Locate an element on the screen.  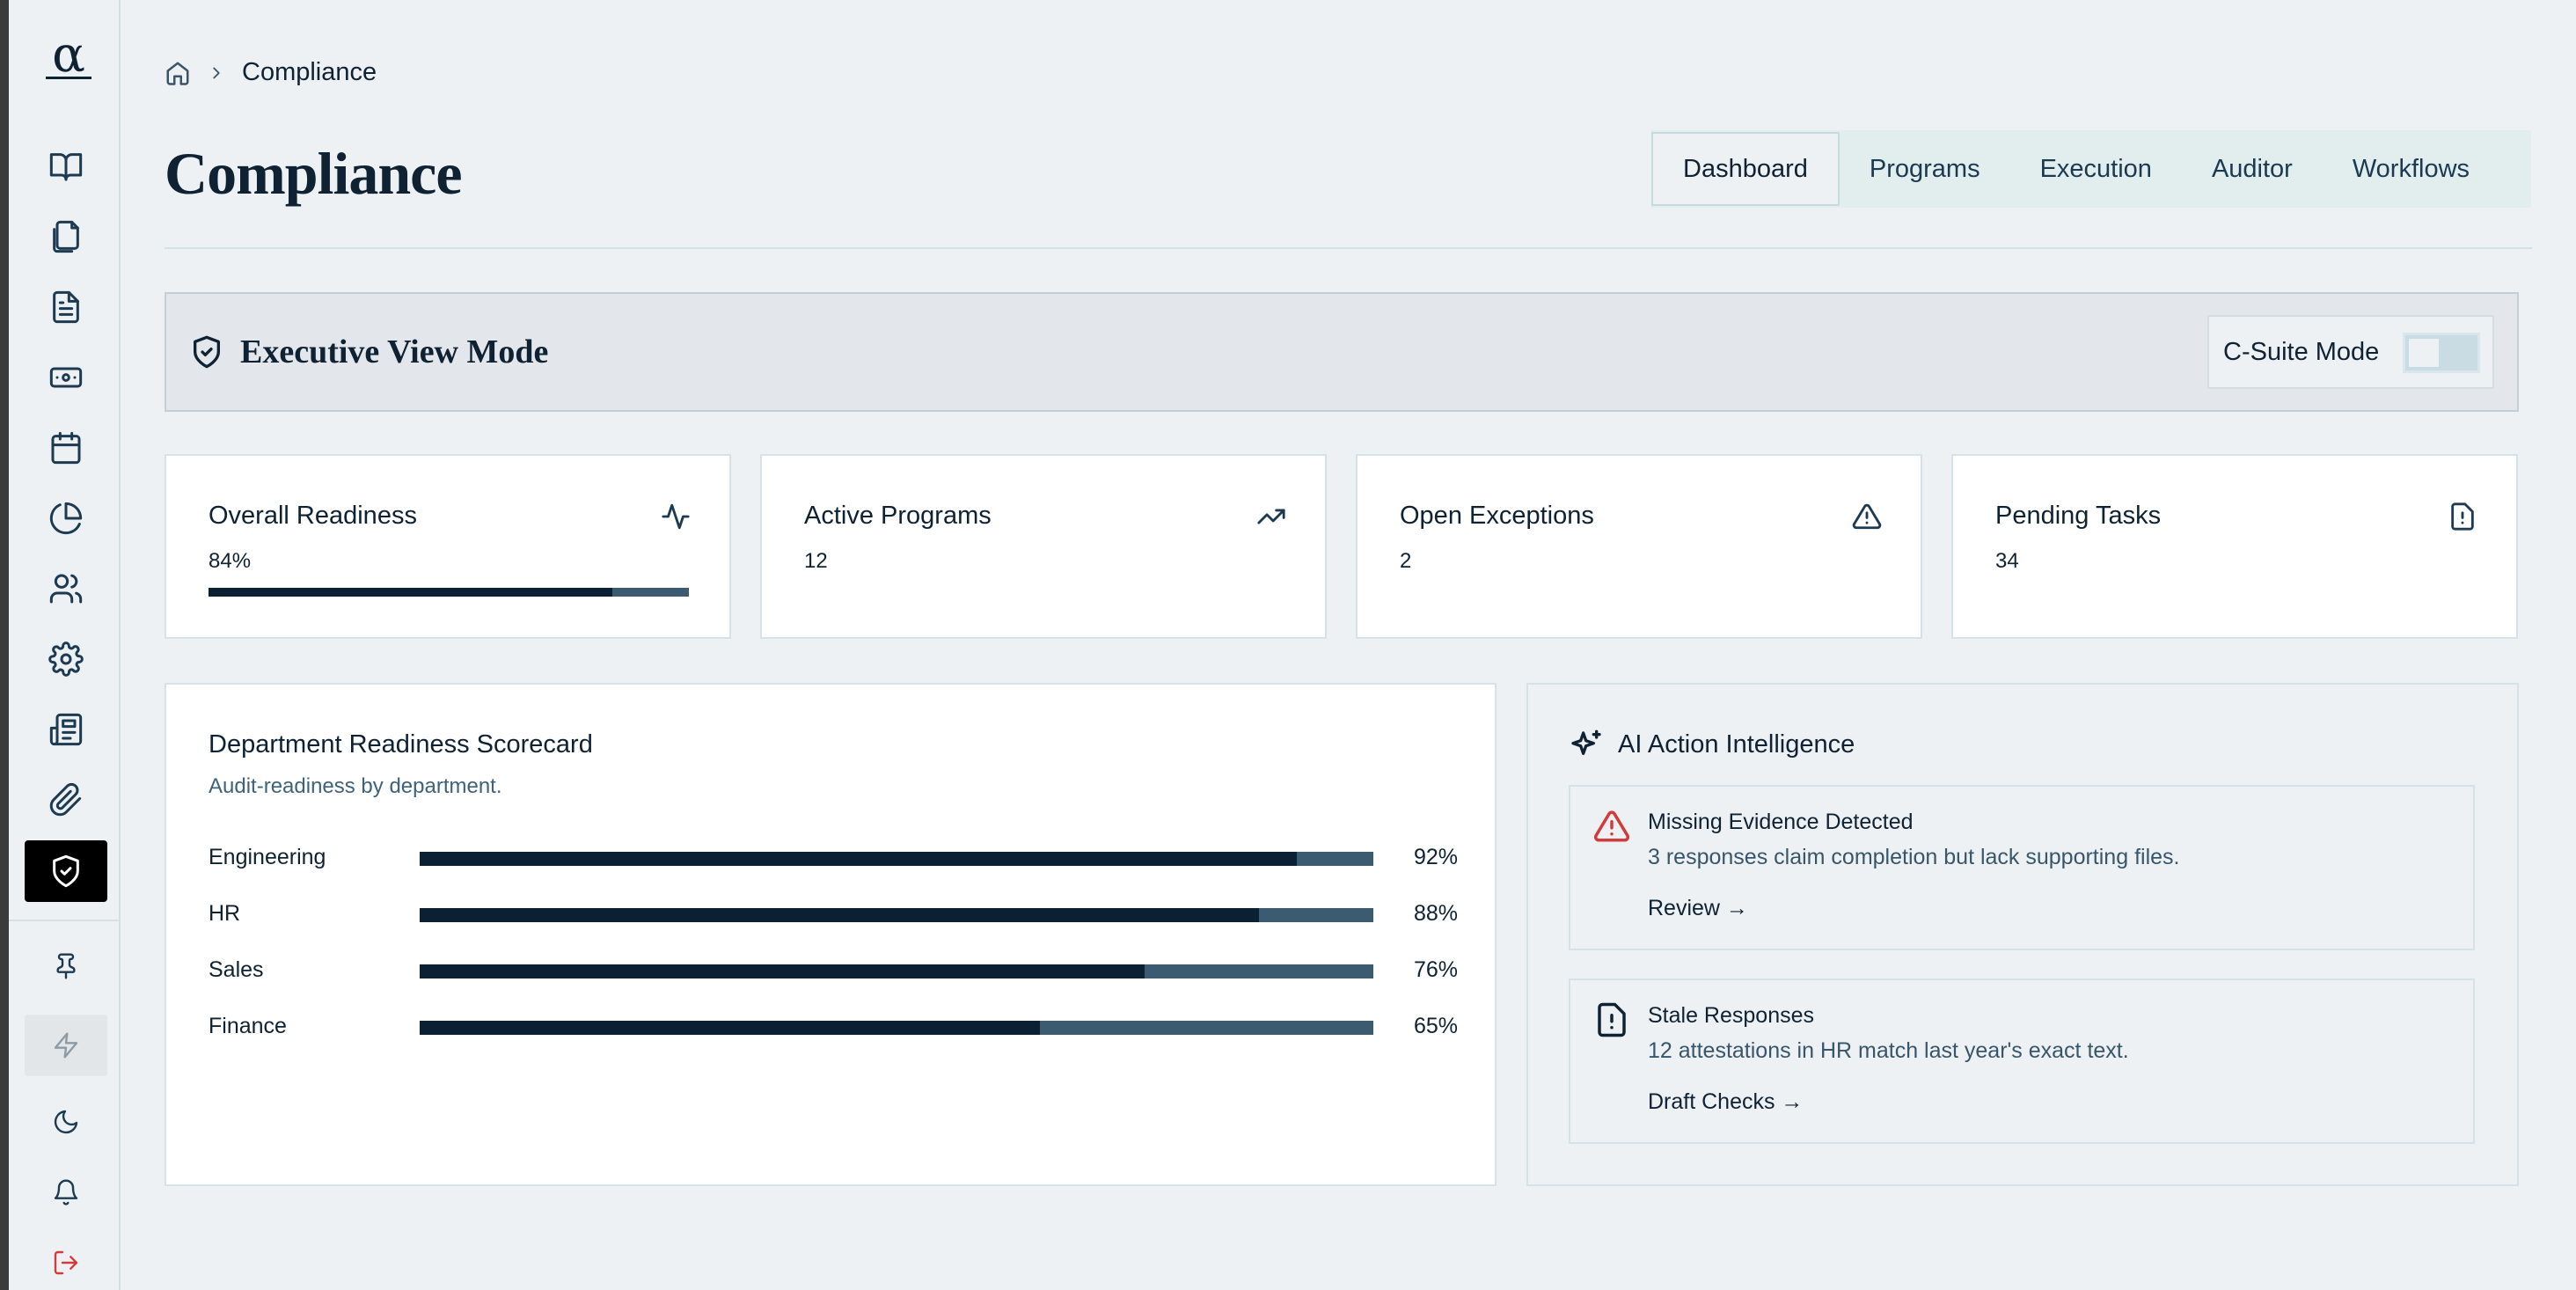
sidebar-notifications-button is located at coordinates (66, 1192).